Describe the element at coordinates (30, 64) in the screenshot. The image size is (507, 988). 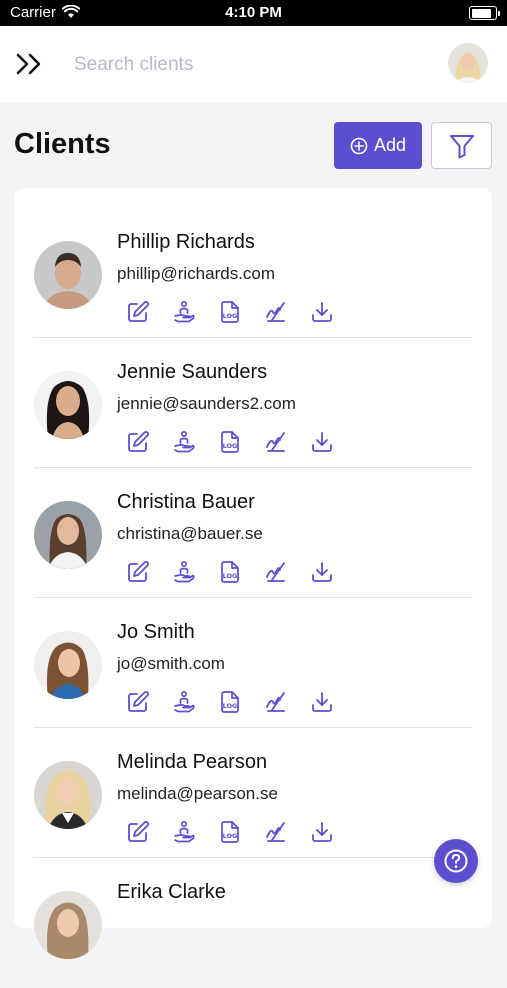
I see `double-chevron-right-icon` at that location.